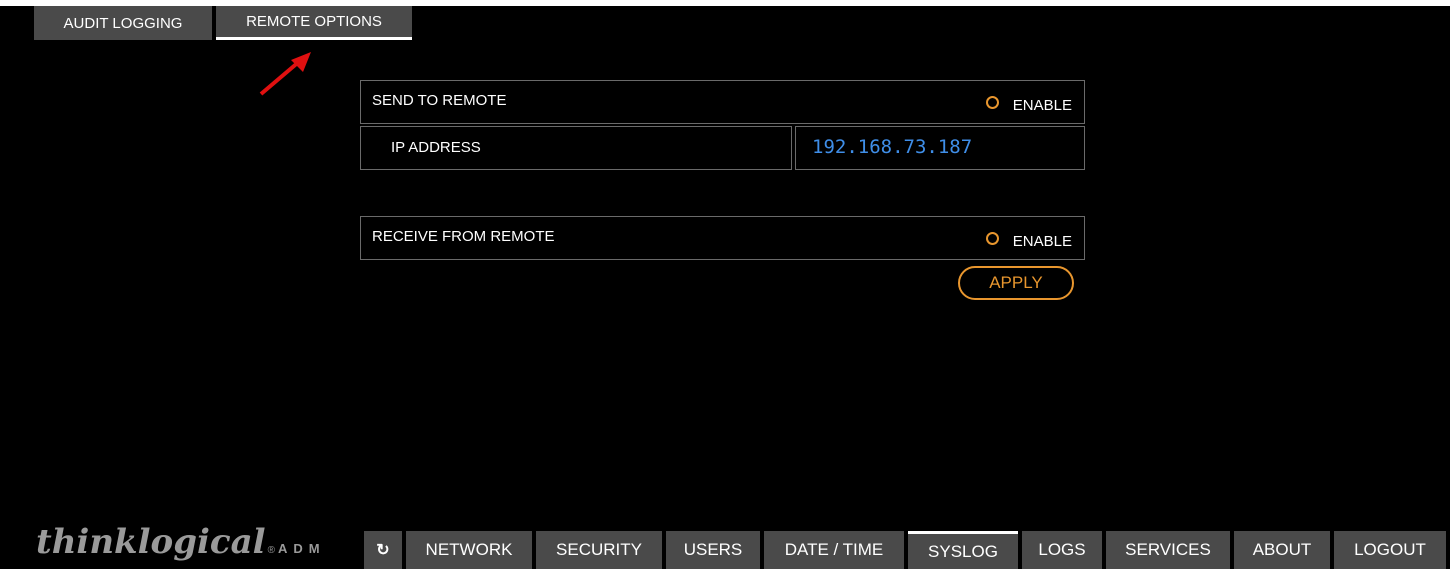 Image resolution: width=1450 pixels, height=569 pixels. I want to click on nav-security: SECURITY, so click(599, 550).